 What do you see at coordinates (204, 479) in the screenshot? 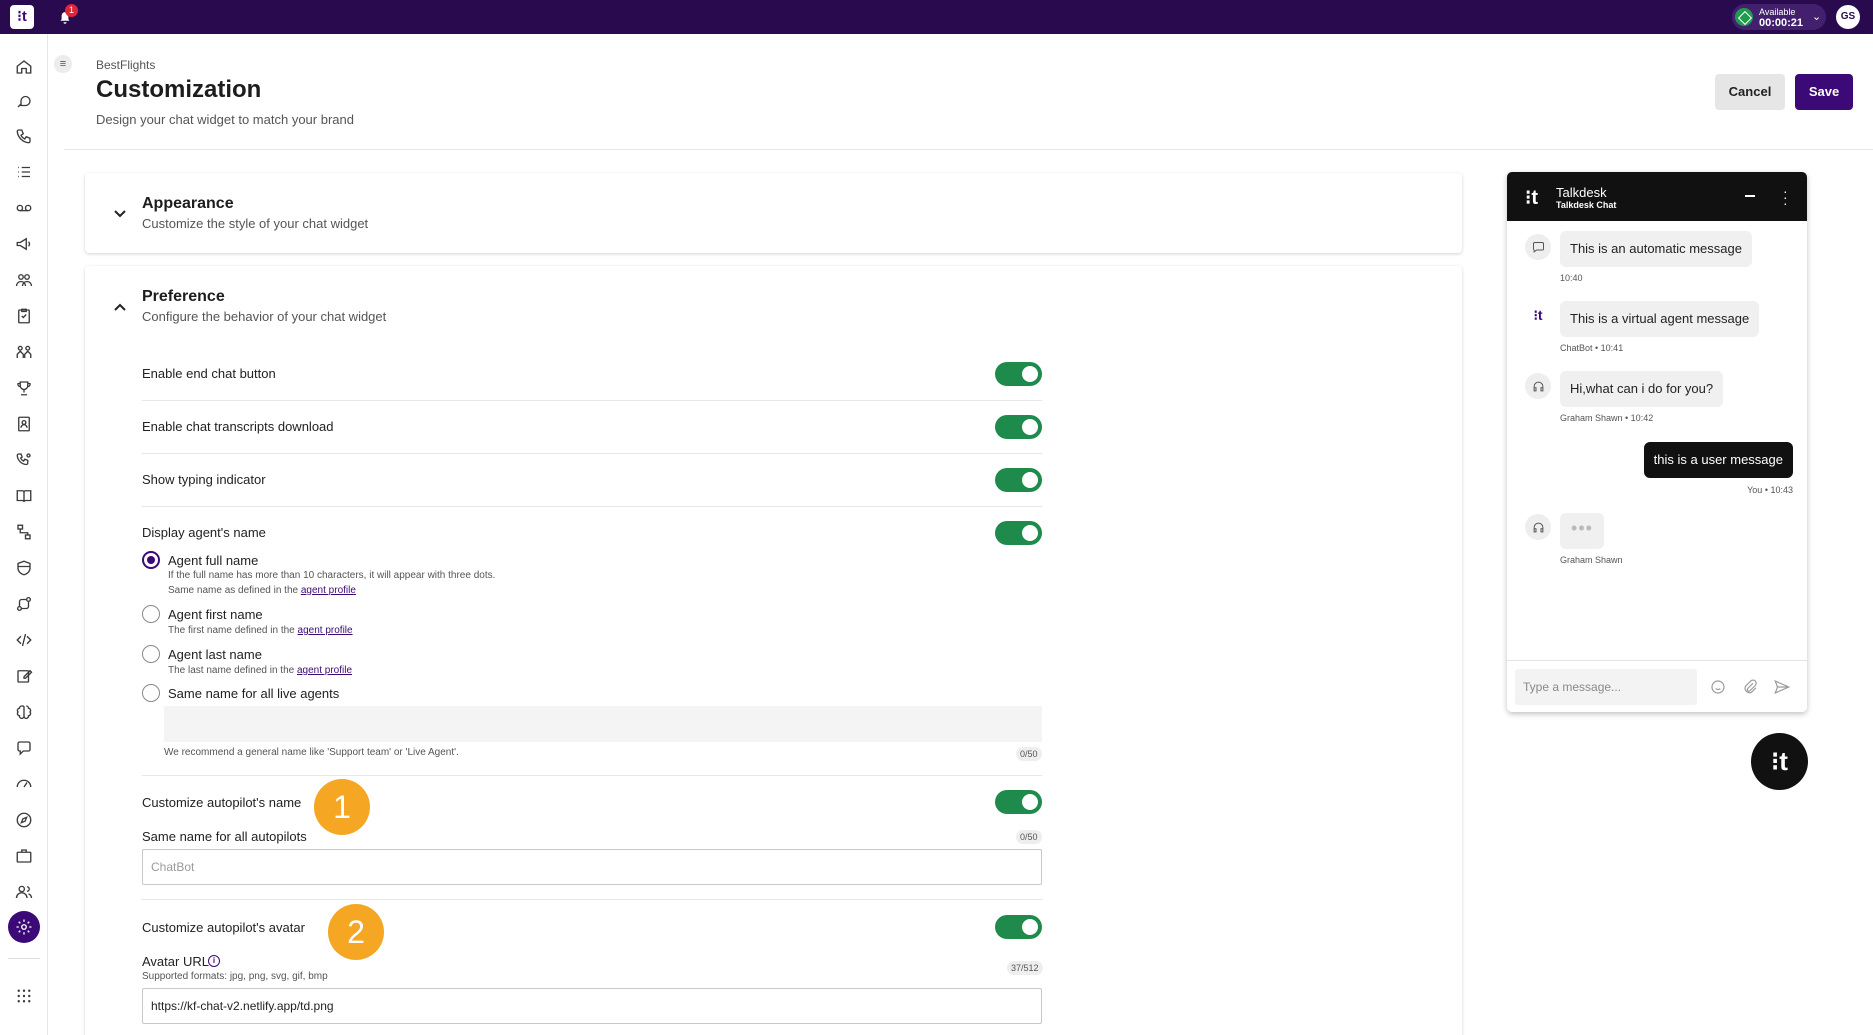
I see `typing-indicator-label: Show typing indicator` at bounding box center [204, 479].